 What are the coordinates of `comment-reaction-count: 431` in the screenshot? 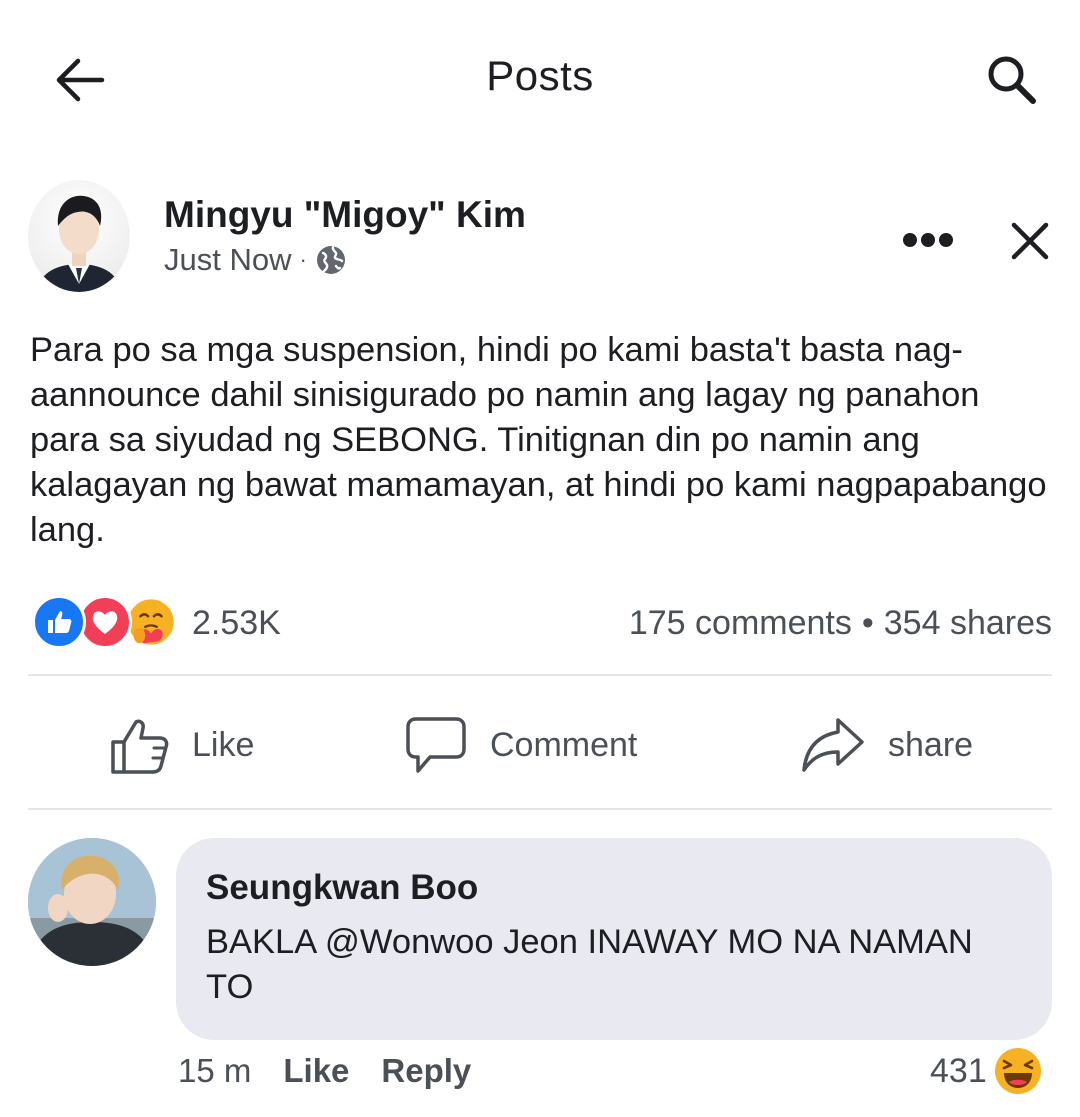 It's located at (958, 1070).